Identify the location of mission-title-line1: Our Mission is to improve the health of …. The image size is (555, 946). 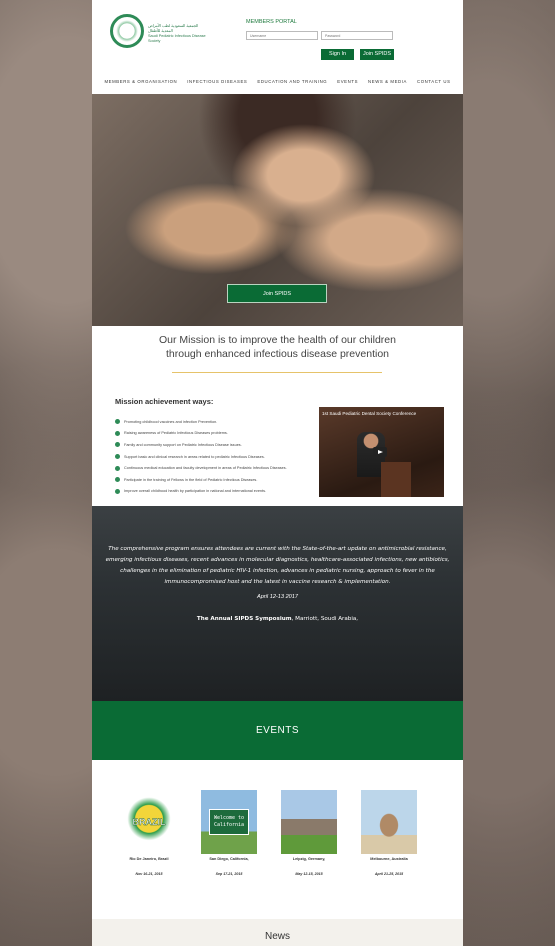
(277, 340).